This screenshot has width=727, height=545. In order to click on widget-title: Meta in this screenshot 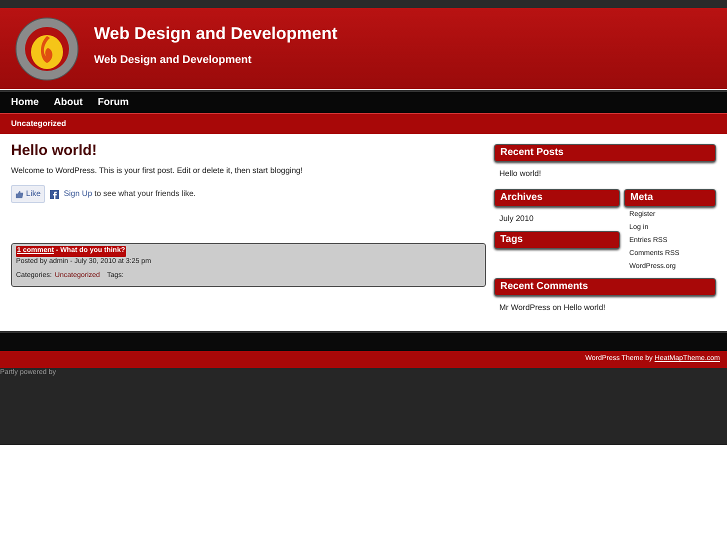, I will do `click(670, 198)`.